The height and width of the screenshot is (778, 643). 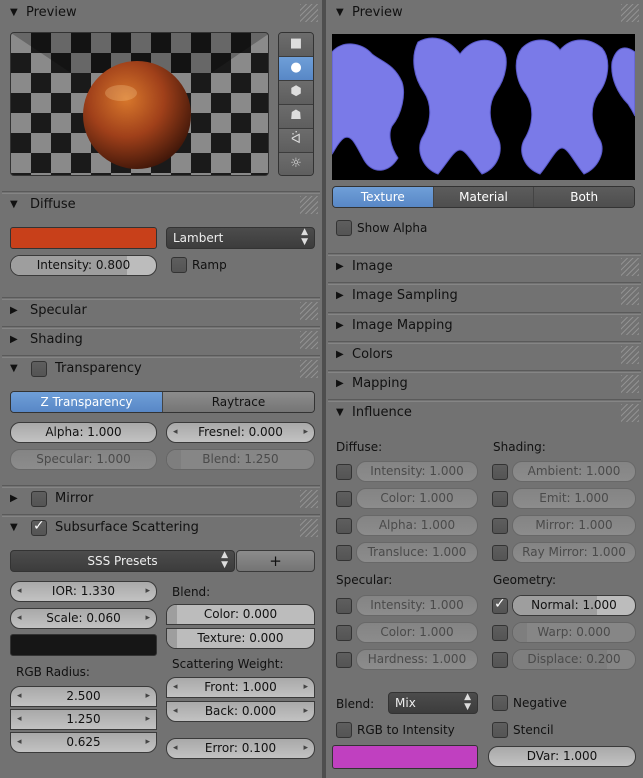 What do you see at coordinates (344, 472) in the screenshot?
I see `diffuse-intensity-checkbox` at bounding box center [344, 472].